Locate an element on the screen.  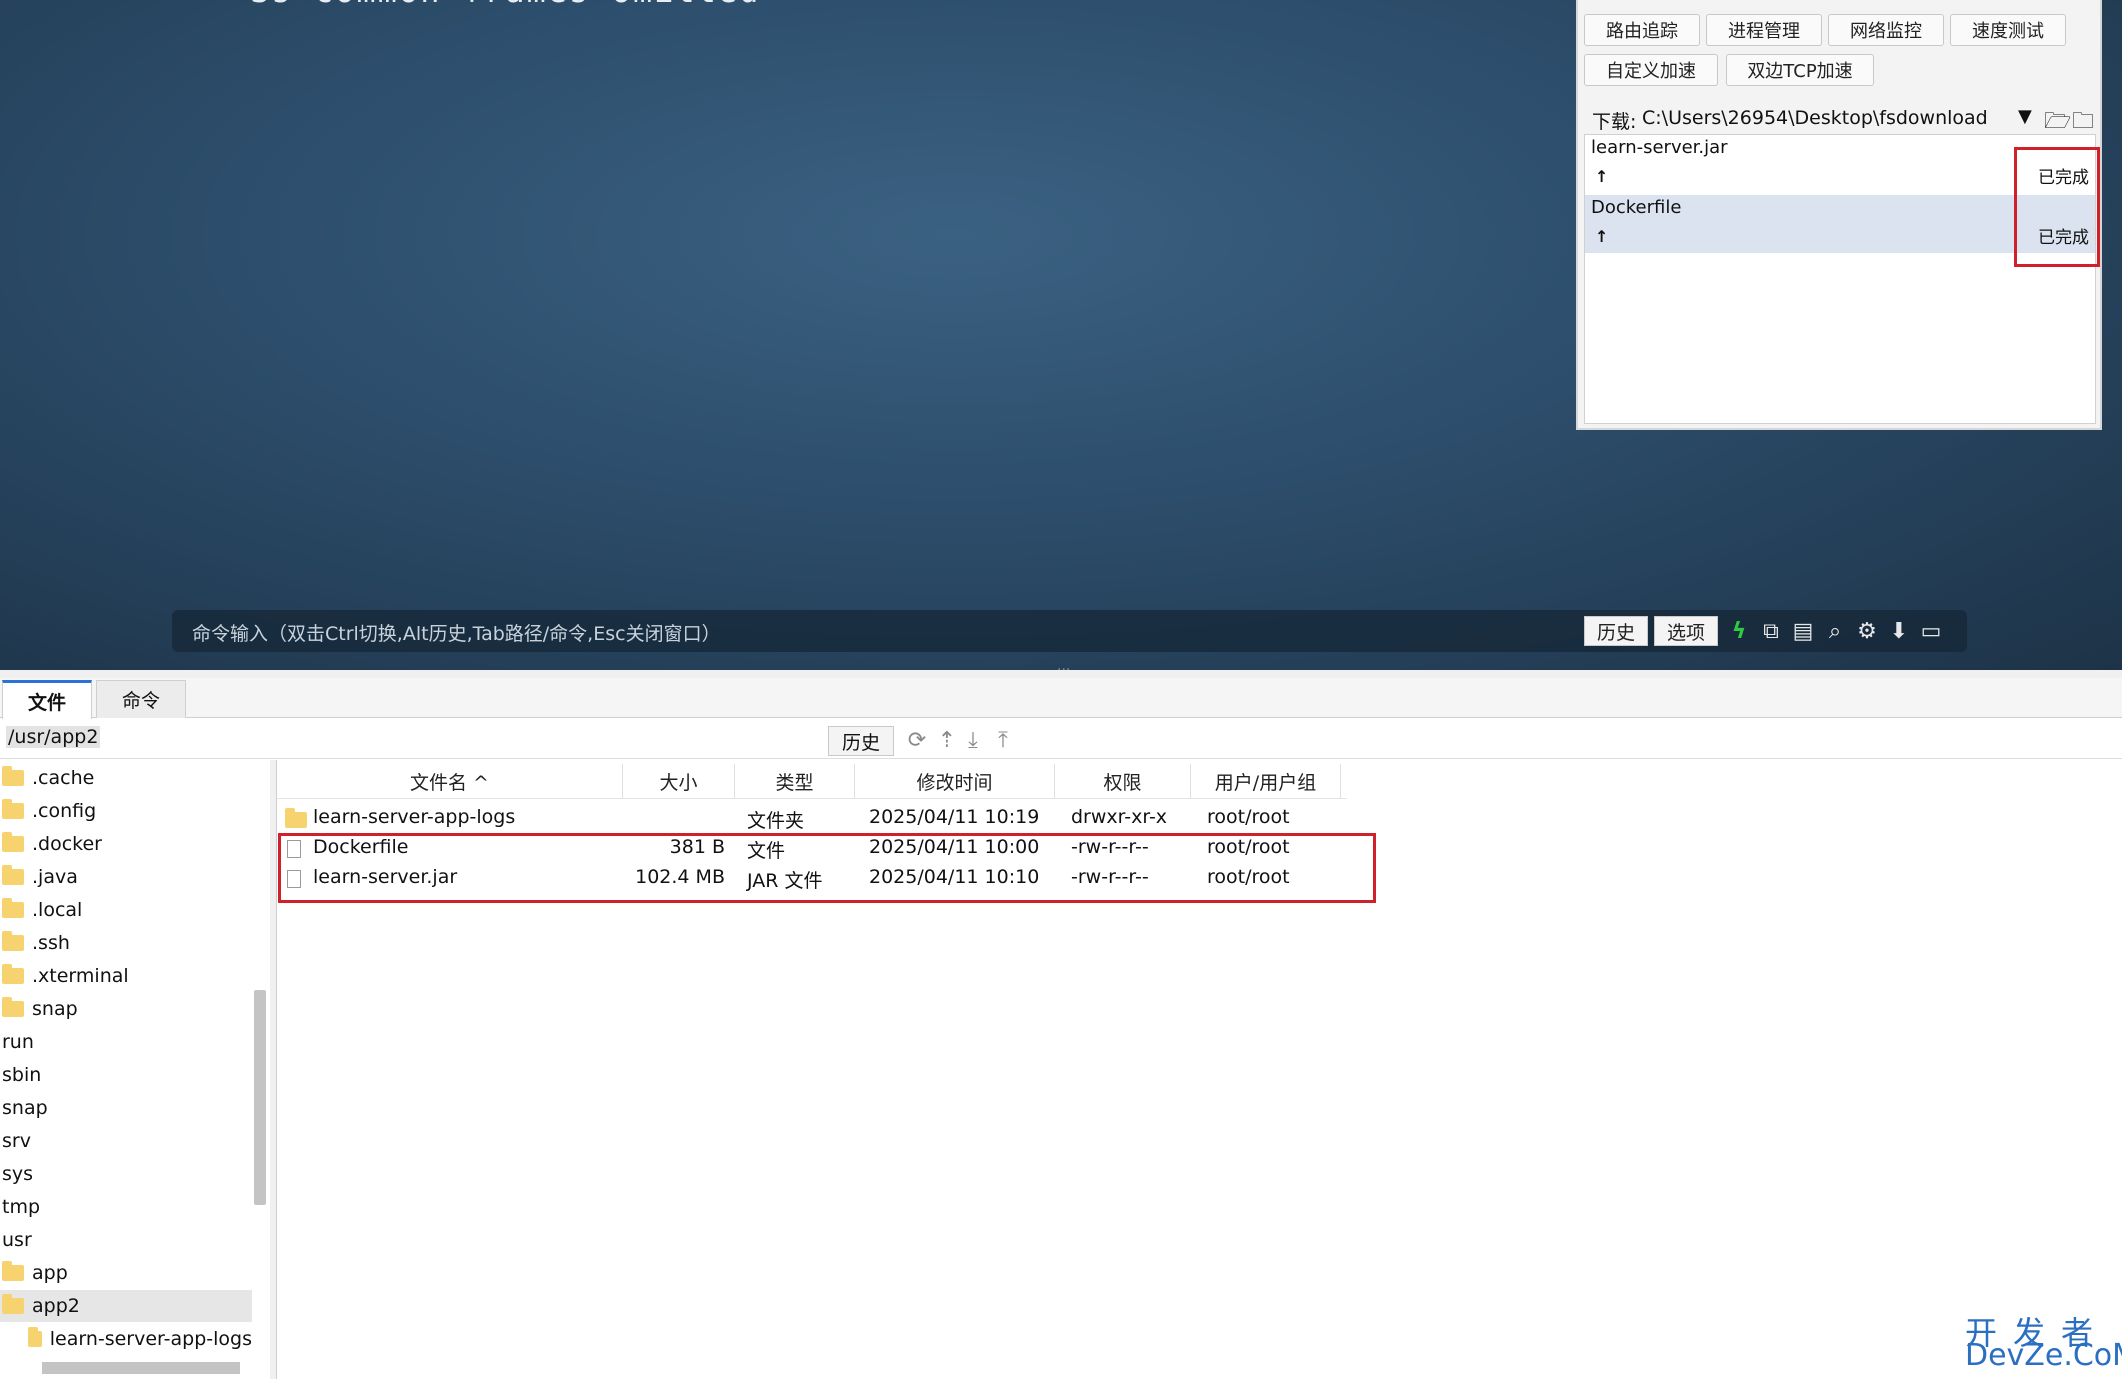
column-header-type: 类型 is located at coordinates (795, 781).